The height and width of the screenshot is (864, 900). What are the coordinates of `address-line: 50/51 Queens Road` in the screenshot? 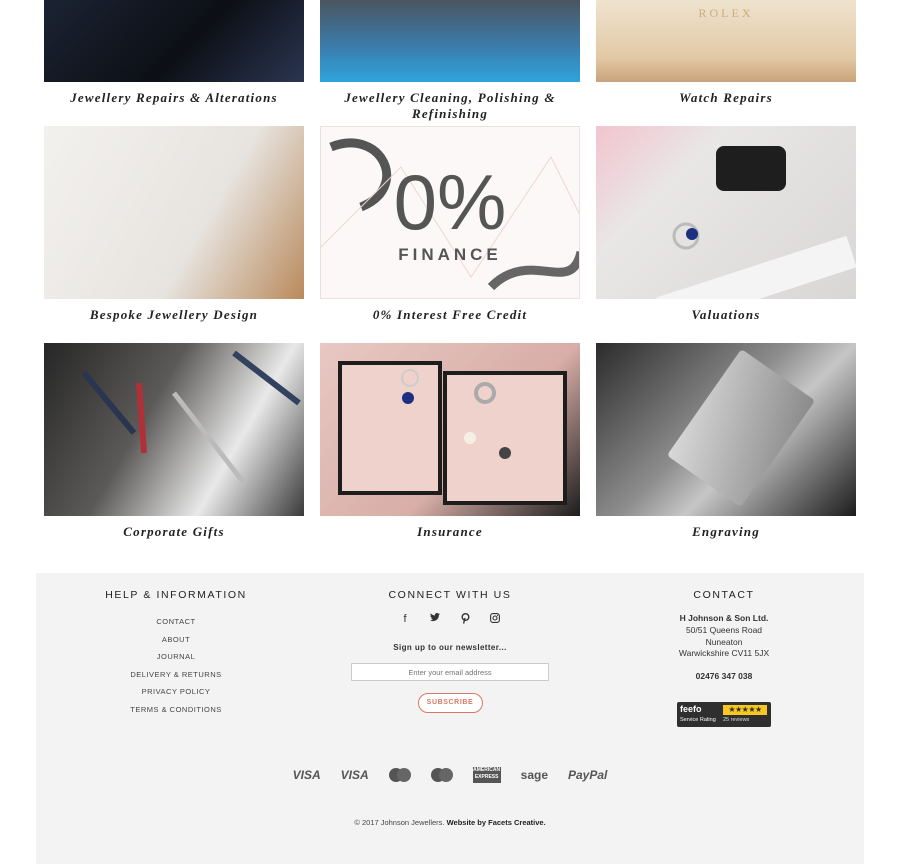 It's located at (724, 629).